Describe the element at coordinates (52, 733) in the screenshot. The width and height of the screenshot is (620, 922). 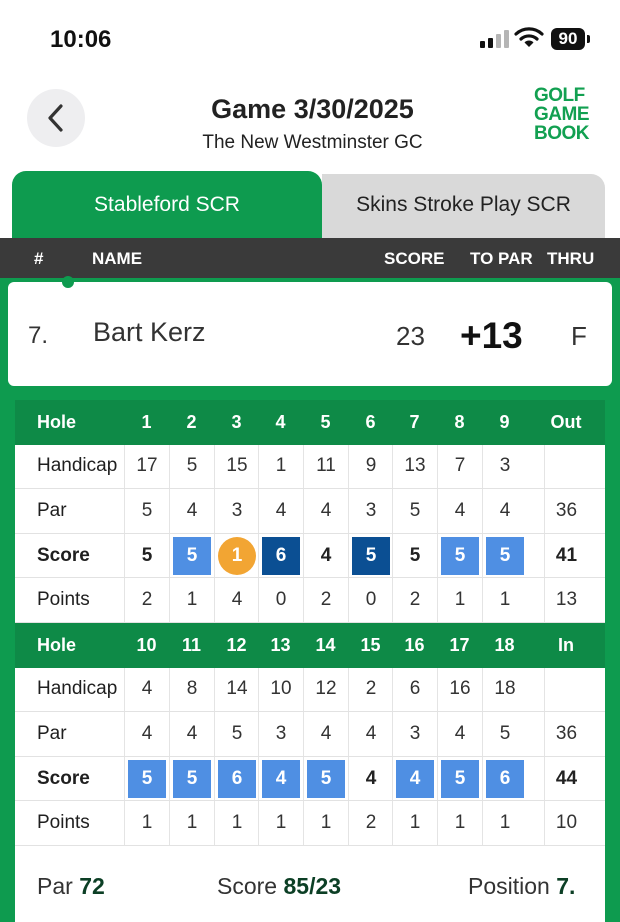
I see `row-label: Par` at that location.